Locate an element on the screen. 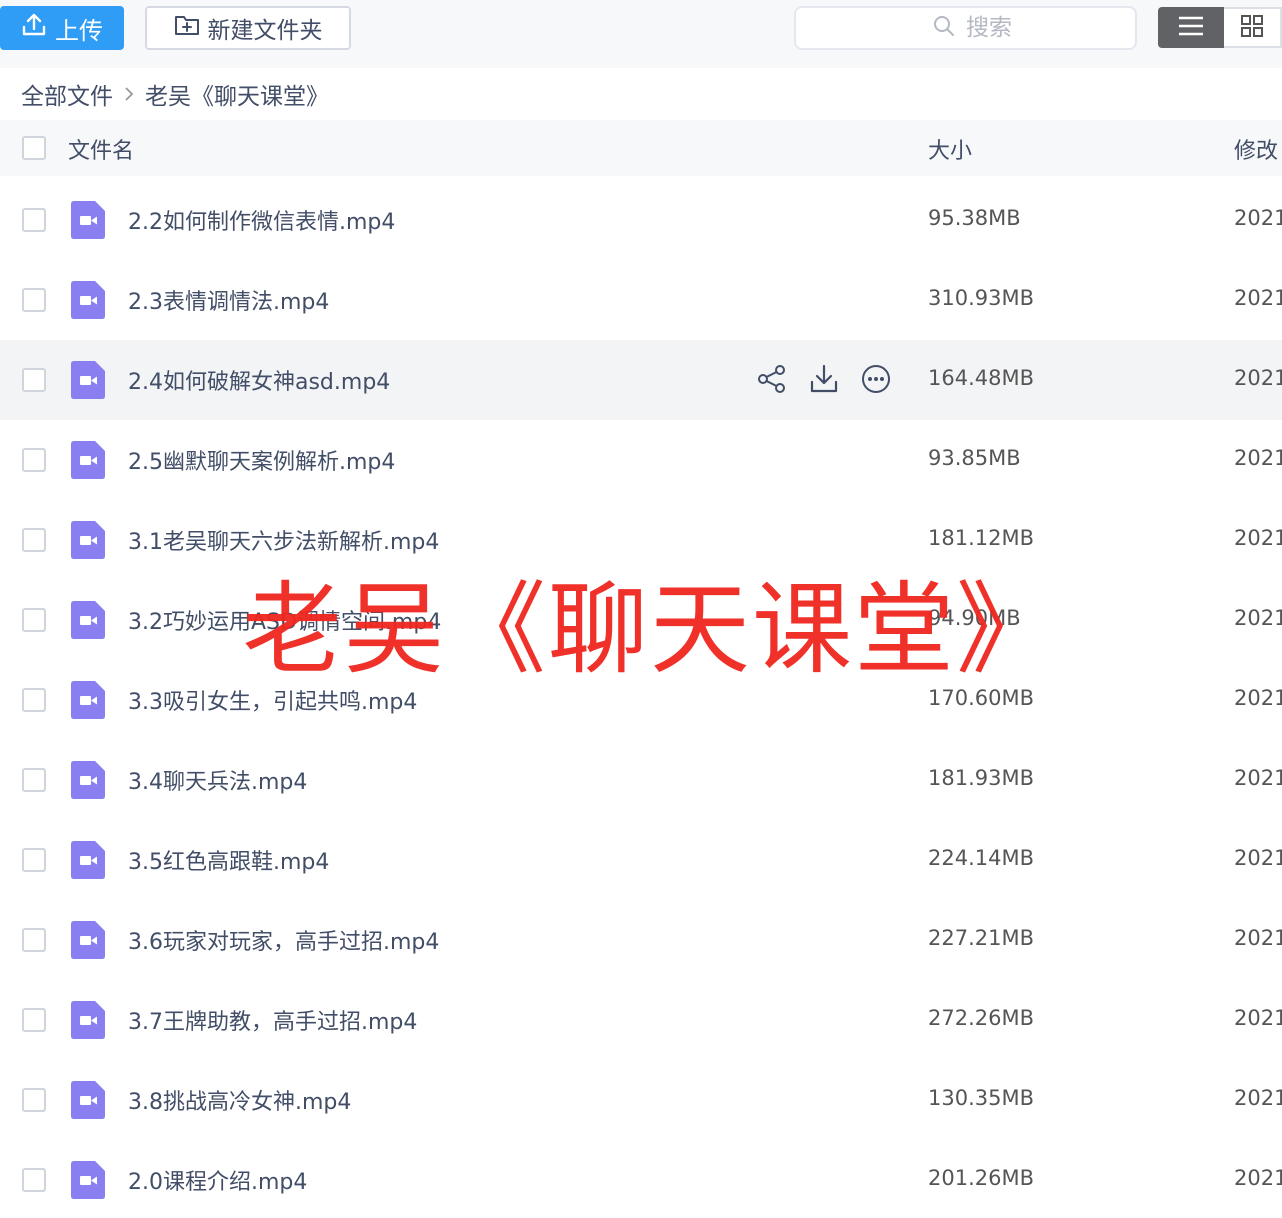 Image resolution: width=1282 pixels, height=1218 pixels. select-all-checkbox is located at coordinates (34, 148).